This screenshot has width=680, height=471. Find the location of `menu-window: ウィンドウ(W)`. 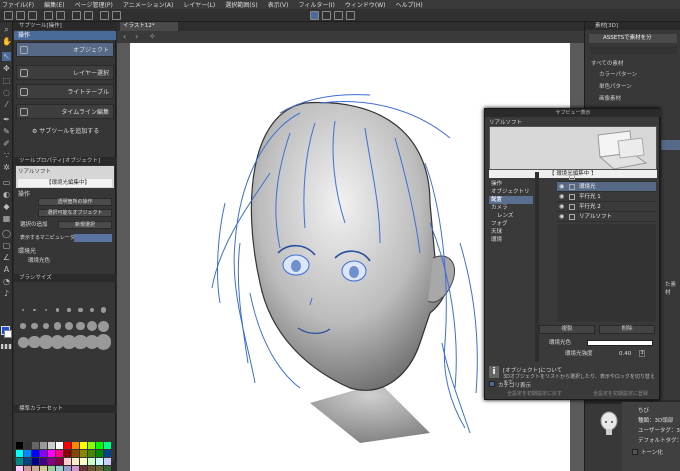

menu-window: ウィンドウ(W) is located at coordinates (365, 4).